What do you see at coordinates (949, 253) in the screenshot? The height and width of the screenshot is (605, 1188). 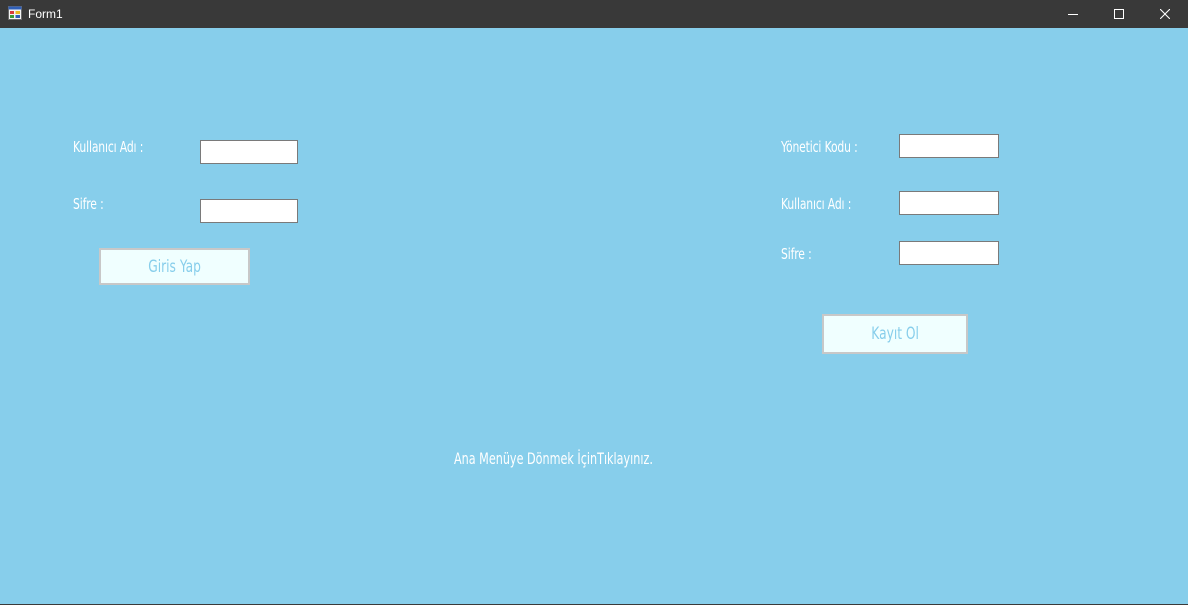 I see `register-password-input` at bounding box center [949, 253].